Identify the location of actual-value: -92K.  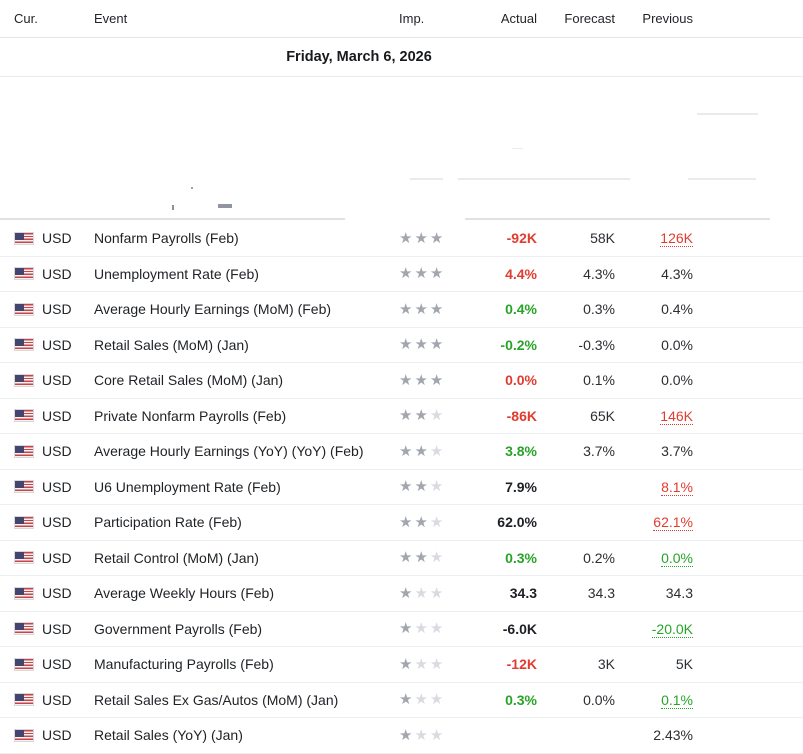
(500, 238).